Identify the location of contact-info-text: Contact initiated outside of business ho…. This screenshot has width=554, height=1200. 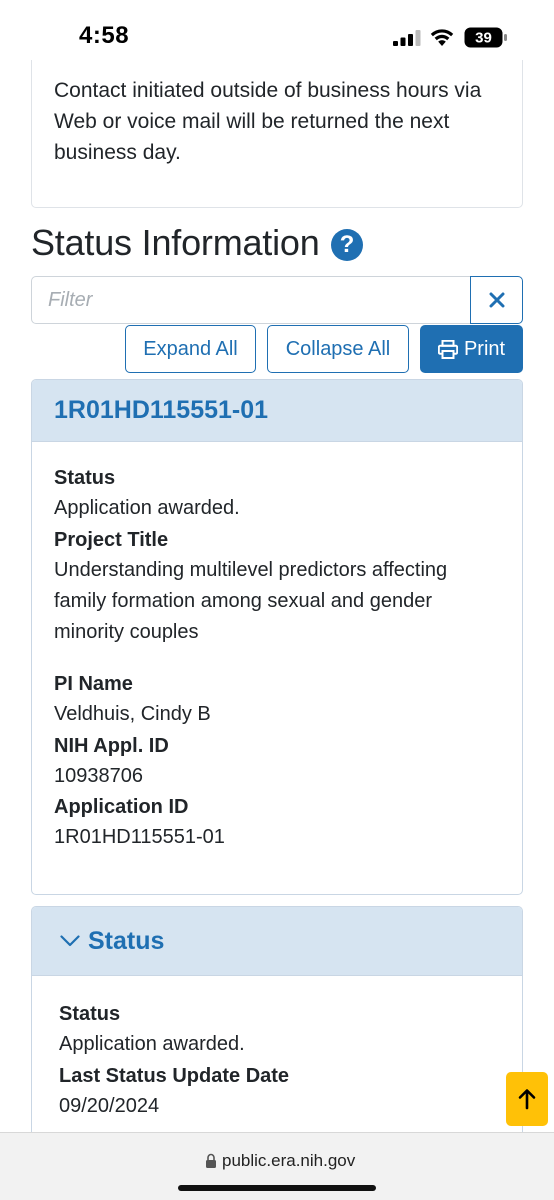
(268, 121).